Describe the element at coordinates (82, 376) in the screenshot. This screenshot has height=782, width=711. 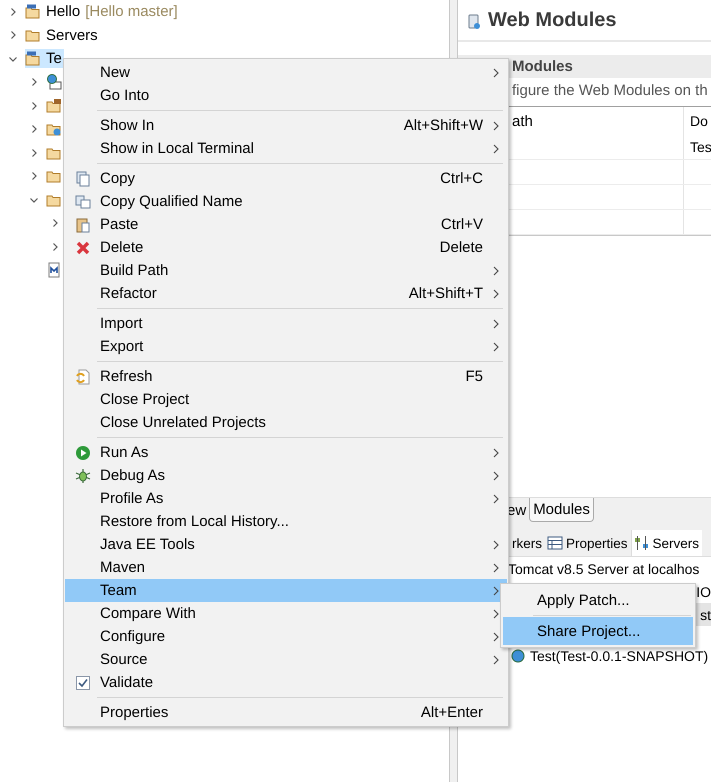
I see `refresh-icon` at that location.